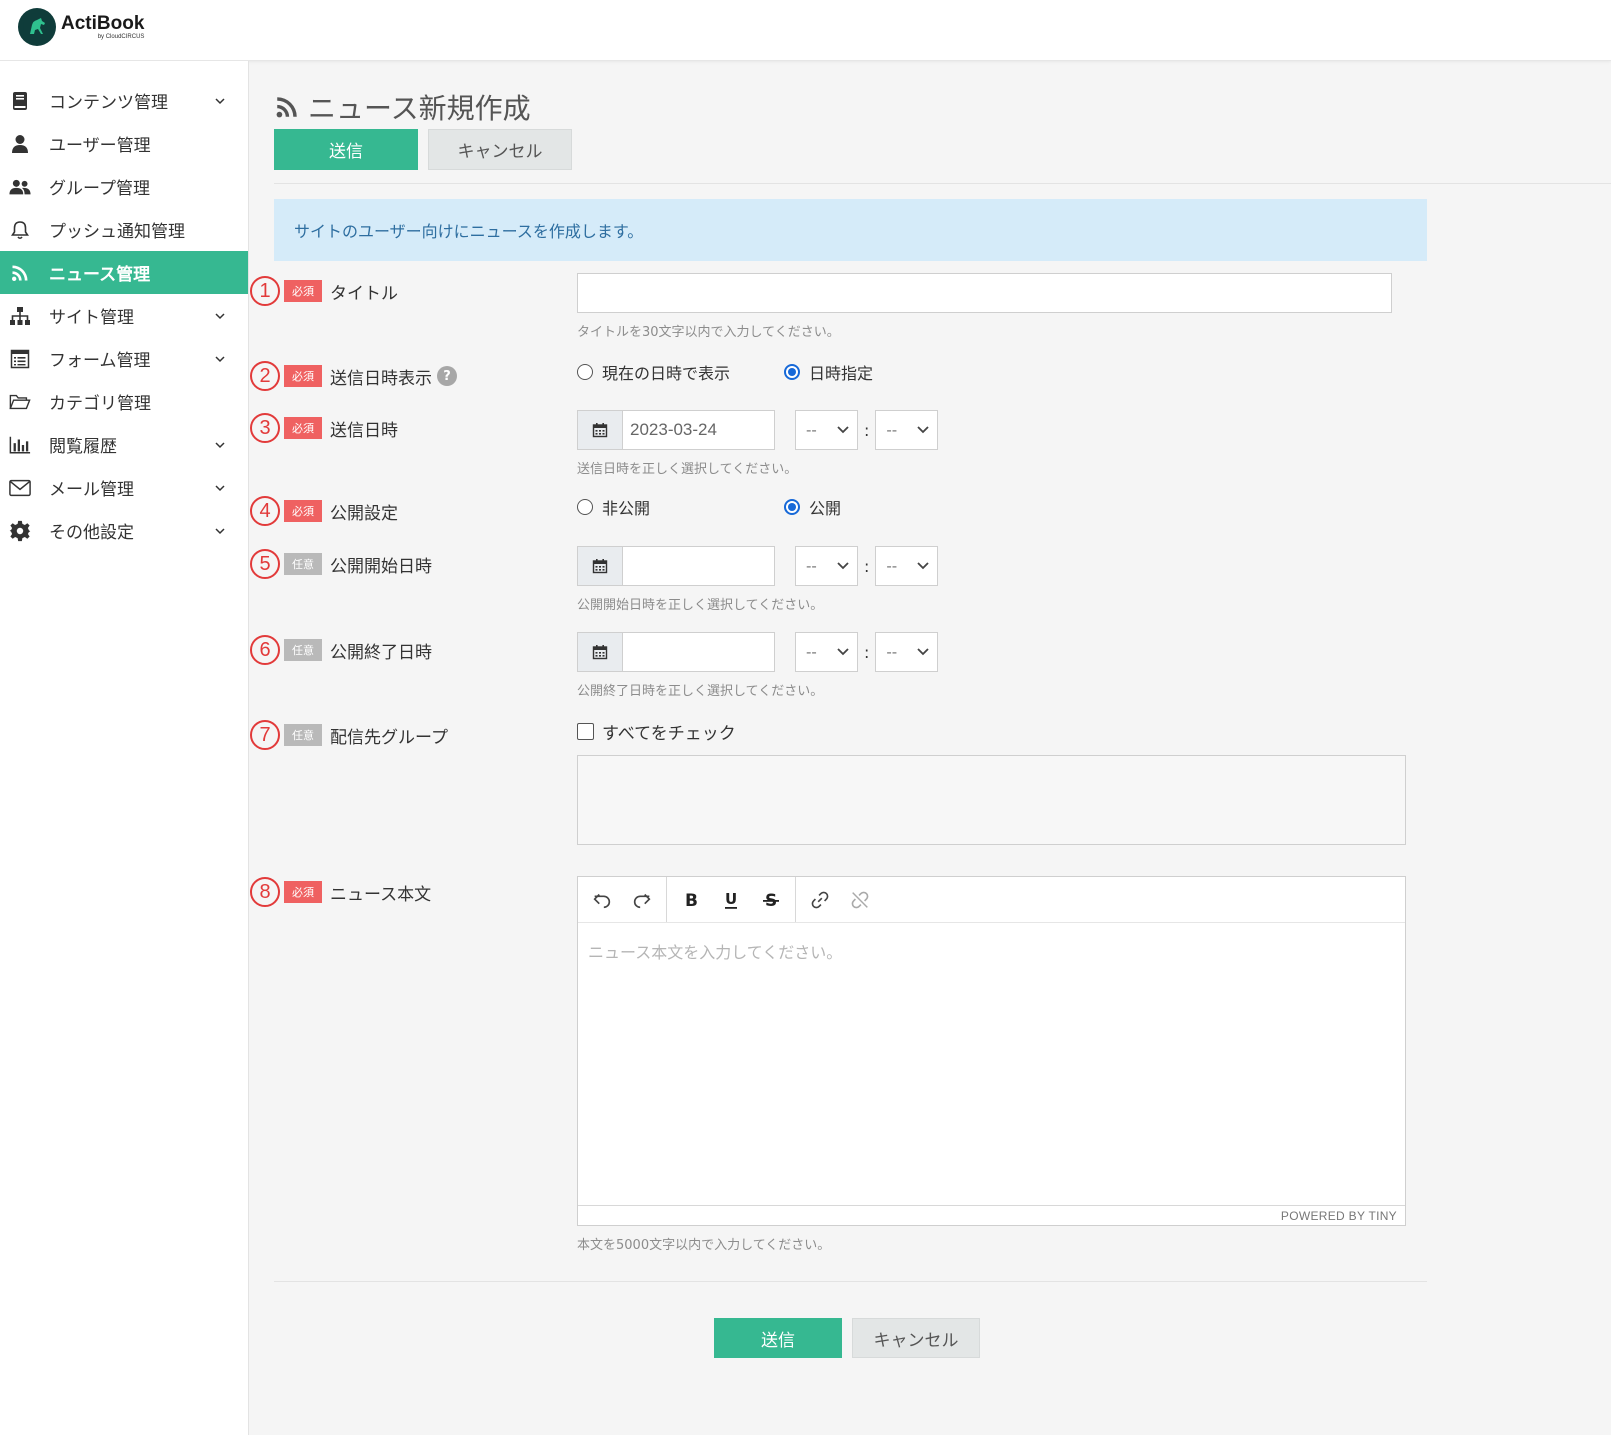  Describe the element at coordinates (265, 428) in the screenshot. I see `field-number: 3` at that location.